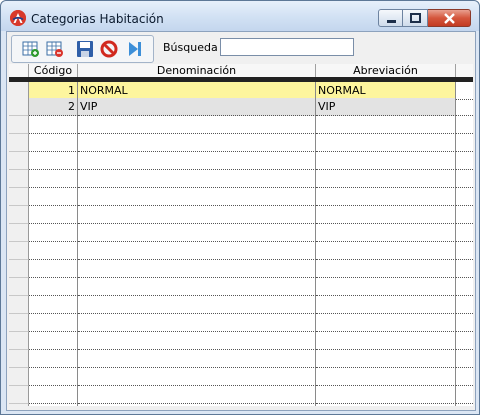 Image resolution: width=480 pixels, height=415 pixels. I want to click on grid-header: Código Denominación Abreviación, so click(241, 72).